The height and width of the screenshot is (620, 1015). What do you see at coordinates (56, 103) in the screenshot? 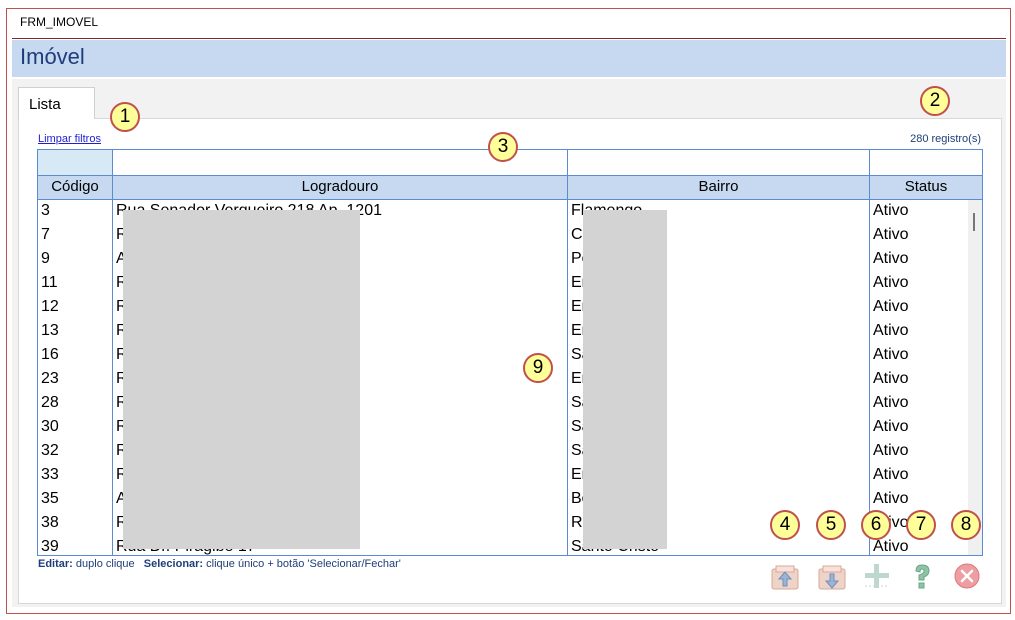
I see `tab-lista: Lista` at bounding box center [56, 103].